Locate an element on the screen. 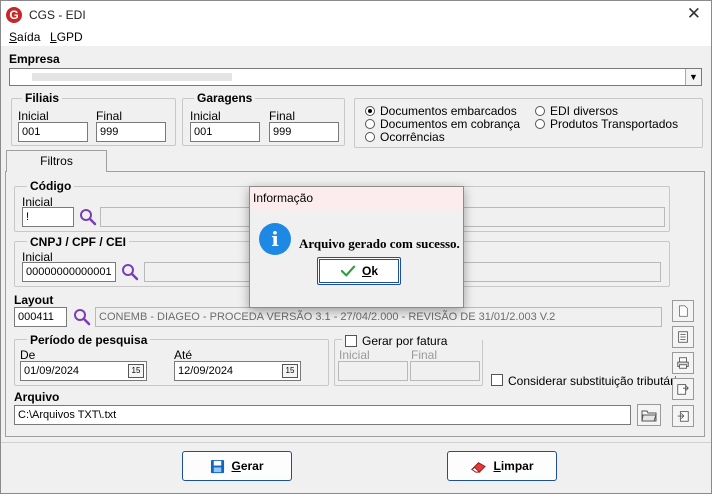 Image resolution: width=712 pixels, height=494 pixels. menu-saida: Saída is located at coordinates (24, 37).